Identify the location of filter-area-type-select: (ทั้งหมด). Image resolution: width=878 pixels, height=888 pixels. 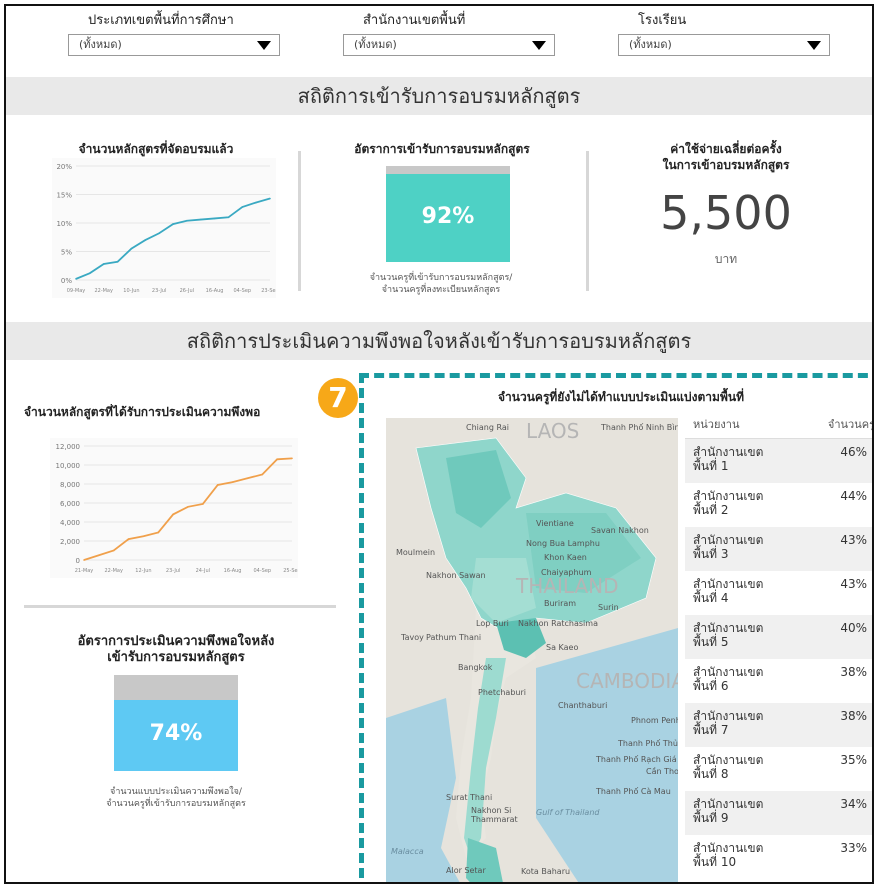
(174, 45).